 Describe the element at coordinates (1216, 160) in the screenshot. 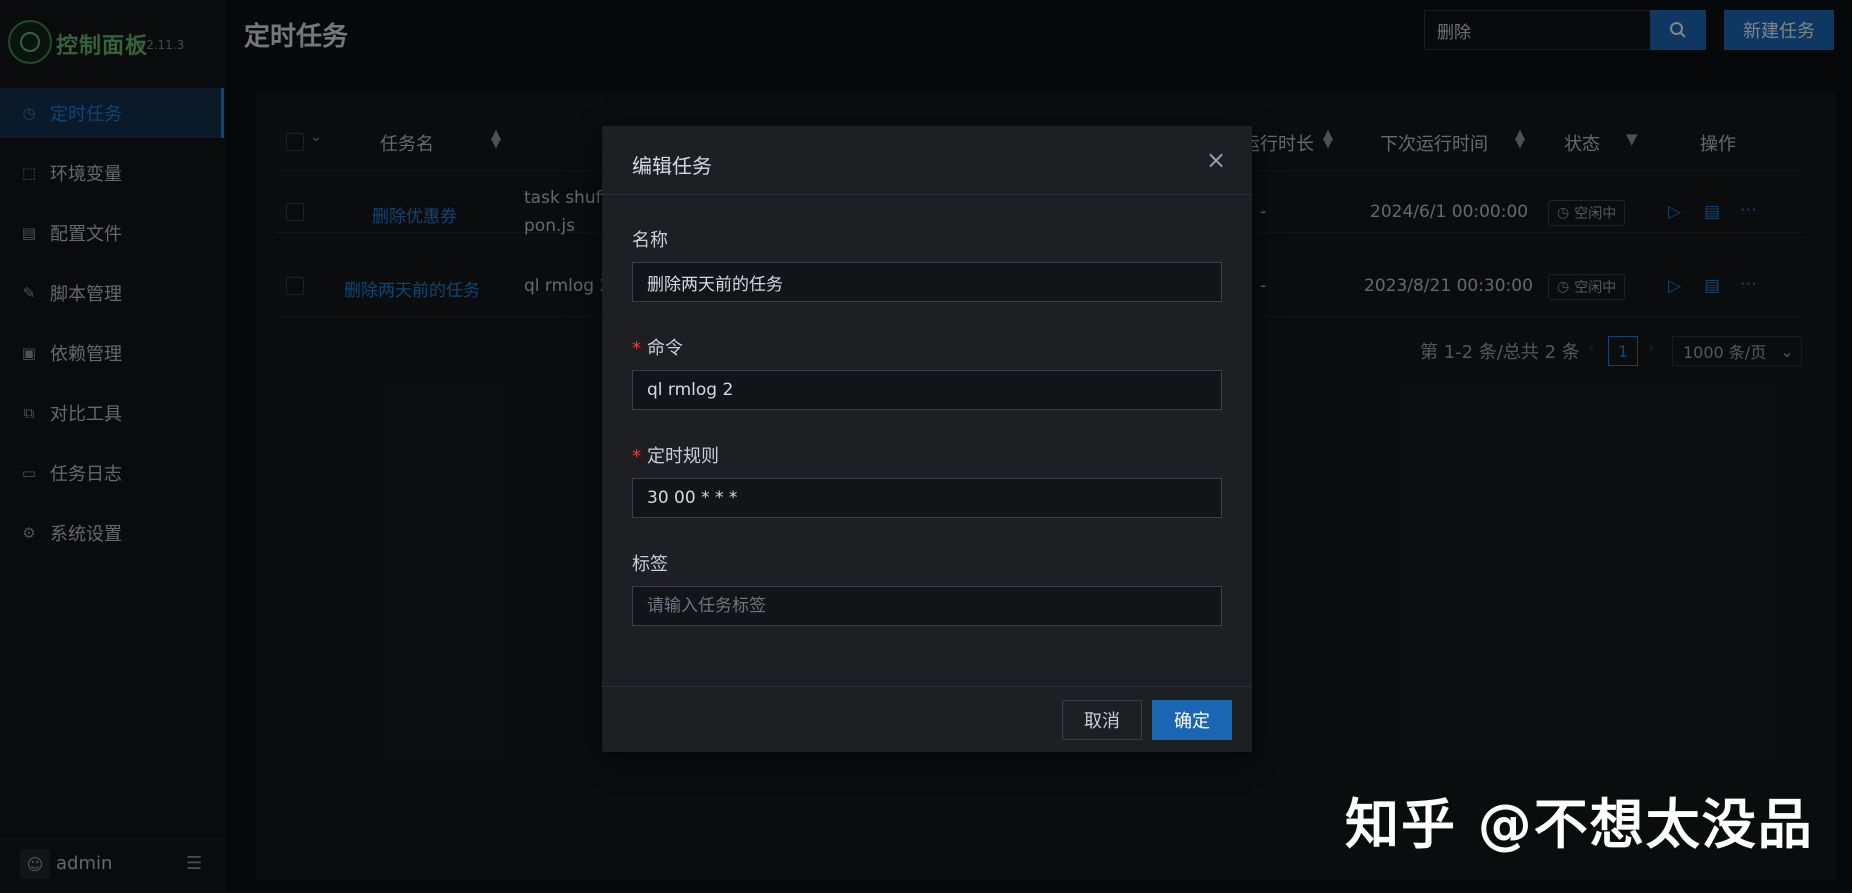

I see `close-icon: ×` at that location.